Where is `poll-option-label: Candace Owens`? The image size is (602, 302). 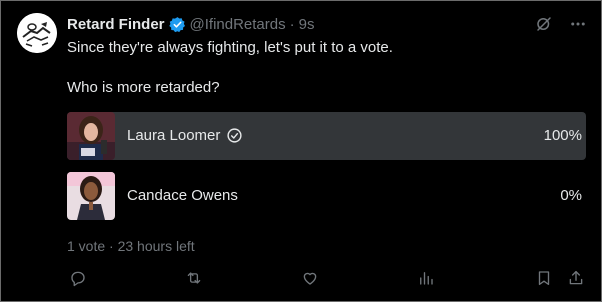 poll-option-label: Candace Owens is located at coordinates (182, 195).